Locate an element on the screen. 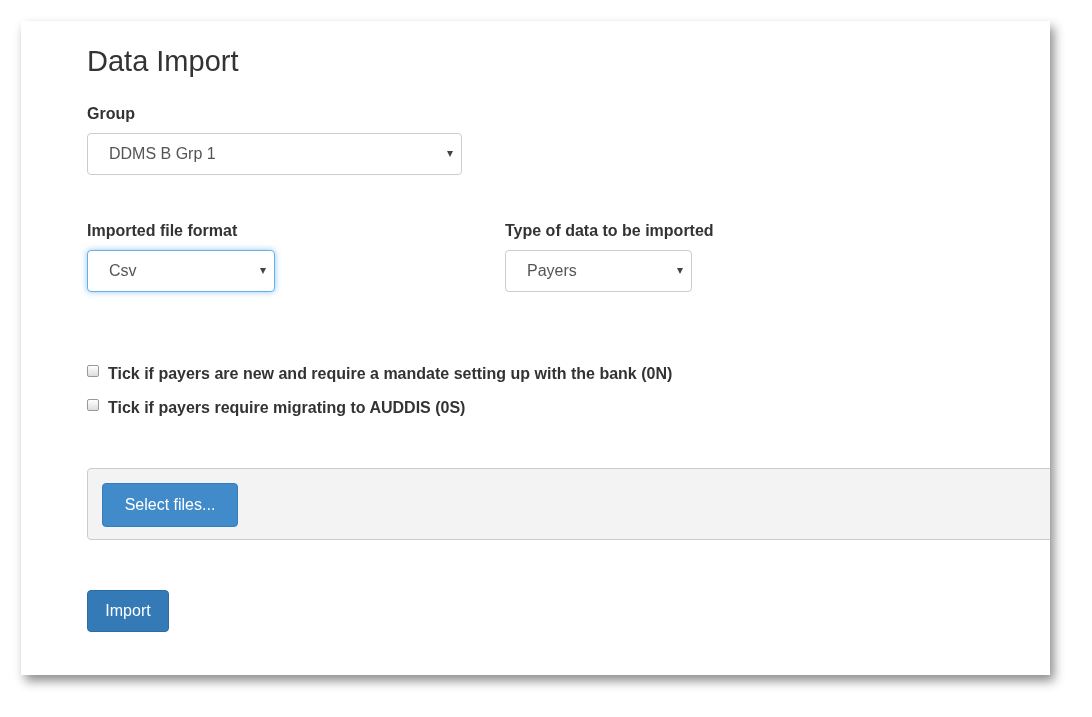 The width and height of the screenshot is (1092, 717). dropdown: DDMS B Grp 1 is located at coordinates (274, 154).